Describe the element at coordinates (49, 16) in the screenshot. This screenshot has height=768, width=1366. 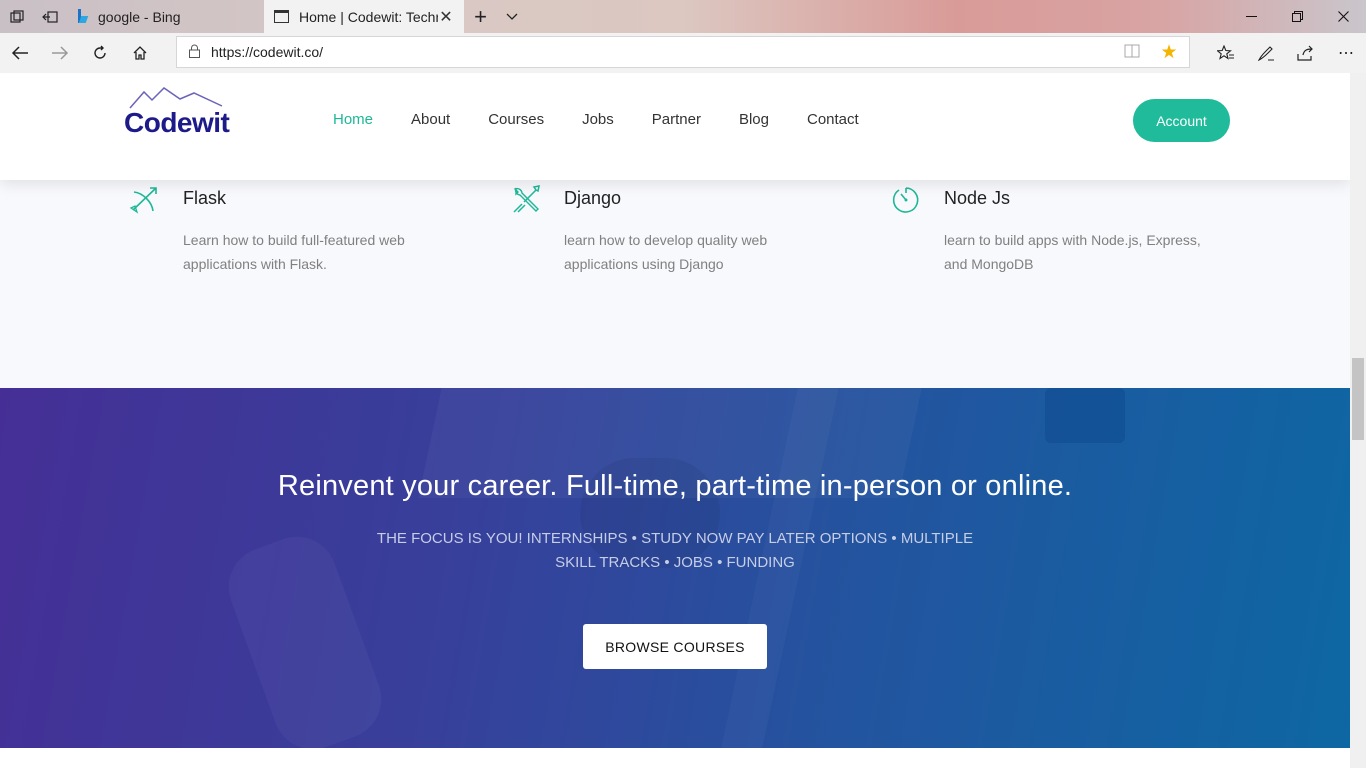
I see `set-tabs-aside-icon` at that location.